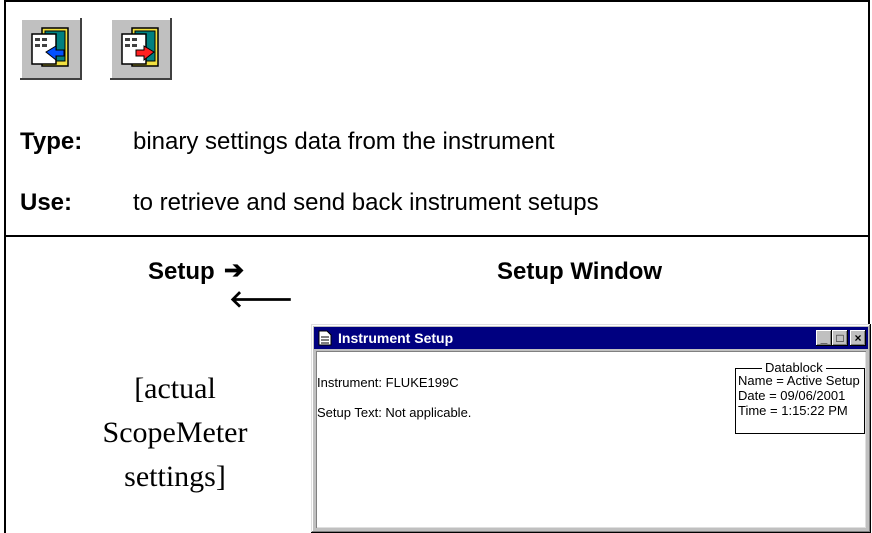 The width and height of the screenshot is (872, 533). Describe the element at coordinates (840, 338) in the screenshot. I see `maximize-button: □` at that location.